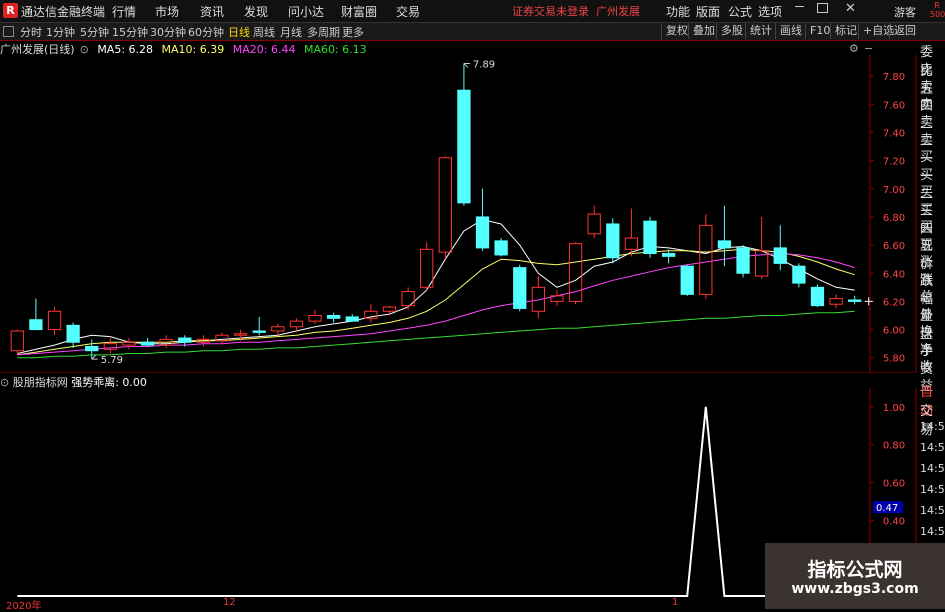 This screenshot has width=945, height=612. Describe the element at coordinates (822, 8) in the screenshot. I see `restore-icon` at that location.